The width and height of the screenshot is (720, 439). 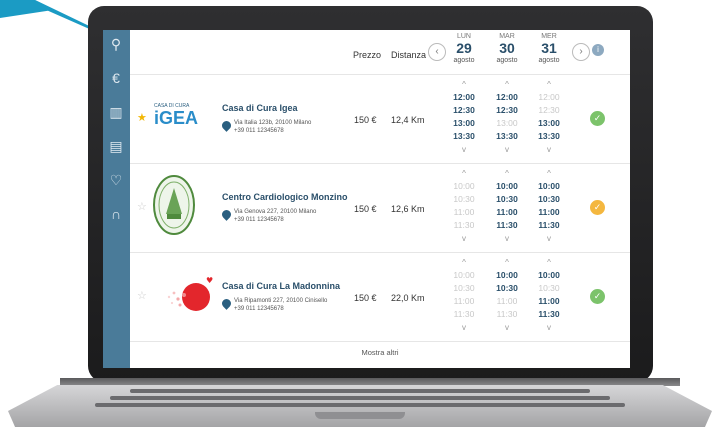 What do you see at coordinates (116, 78) in the screenshot?
I see `euro-icon: €` at bounding box center [116, 78].